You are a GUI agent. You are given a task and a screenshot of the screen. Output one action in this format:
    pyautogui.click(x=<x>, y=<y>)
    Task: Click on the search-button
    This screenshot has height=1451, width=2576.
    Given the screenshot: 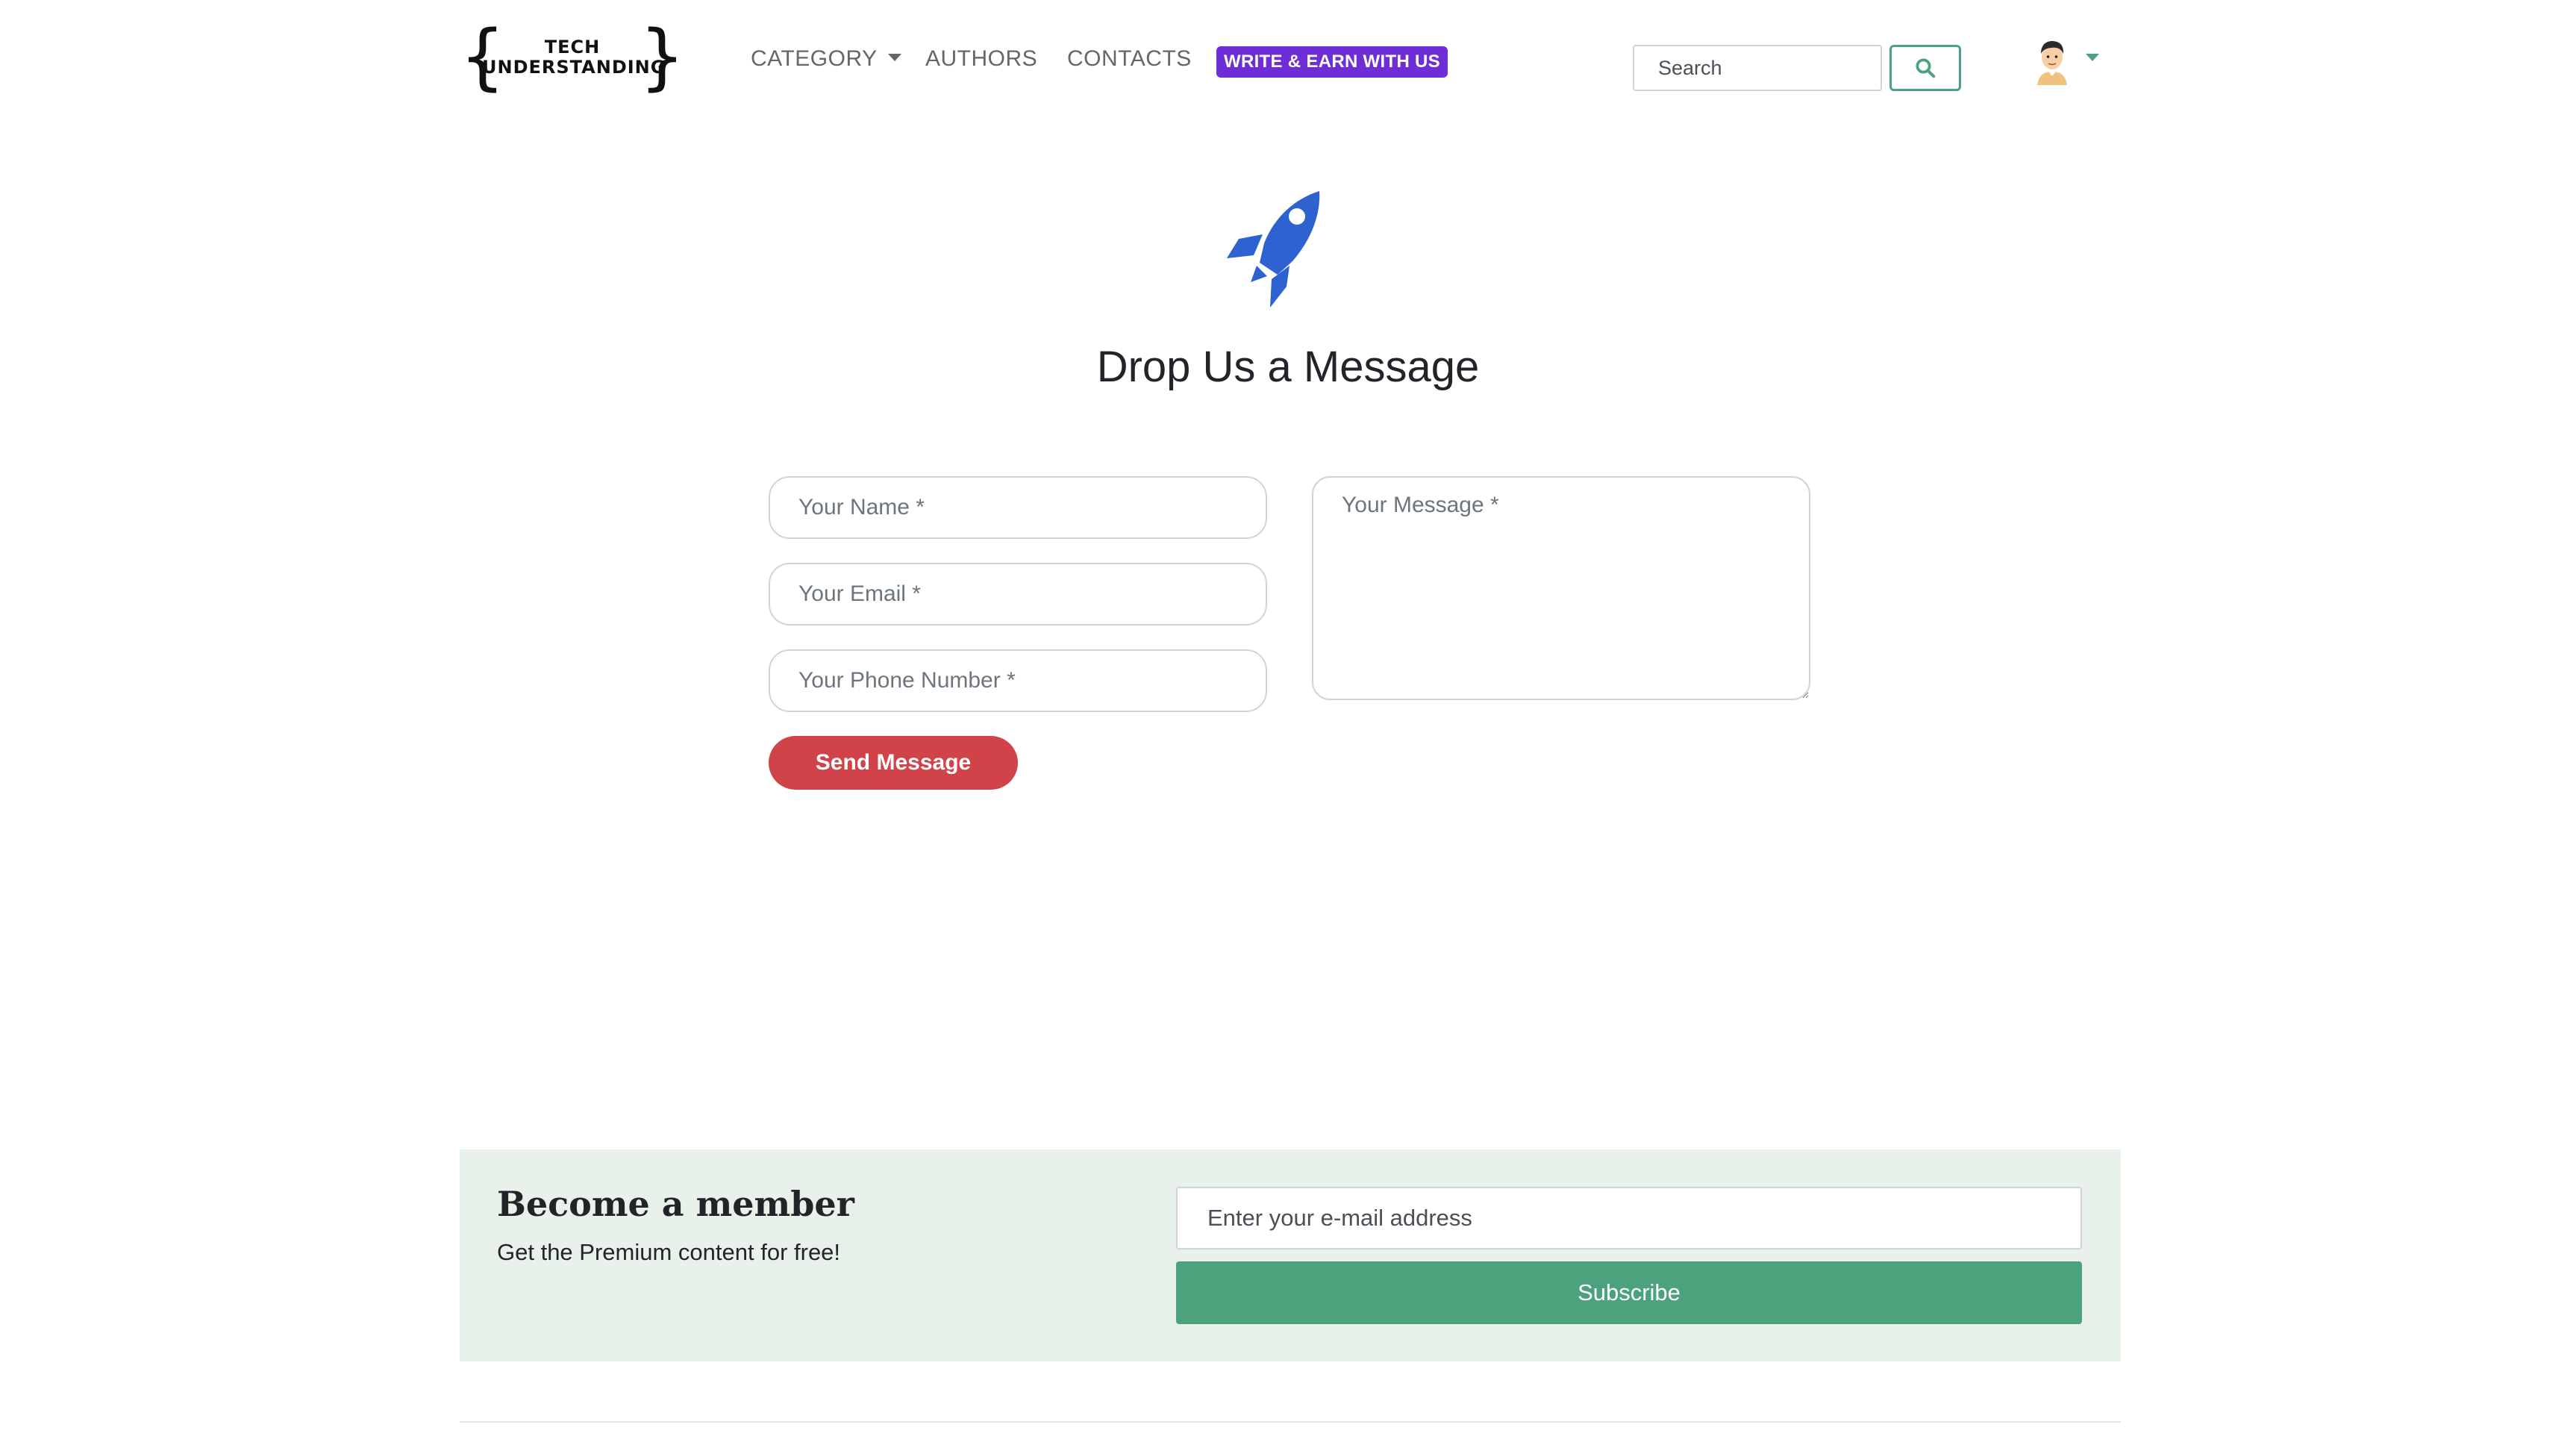 What is the action you would take?
    pyautogui.click(x=1925, y=68)
    